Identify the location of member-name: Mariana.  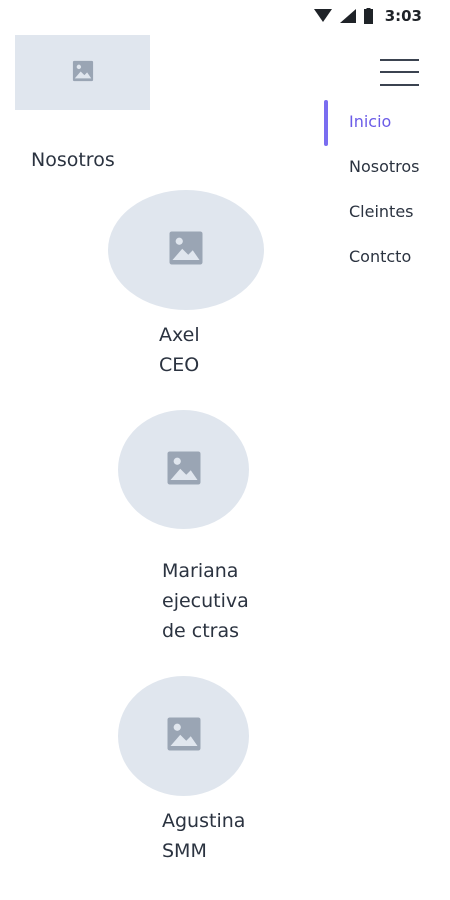
(200, 571).